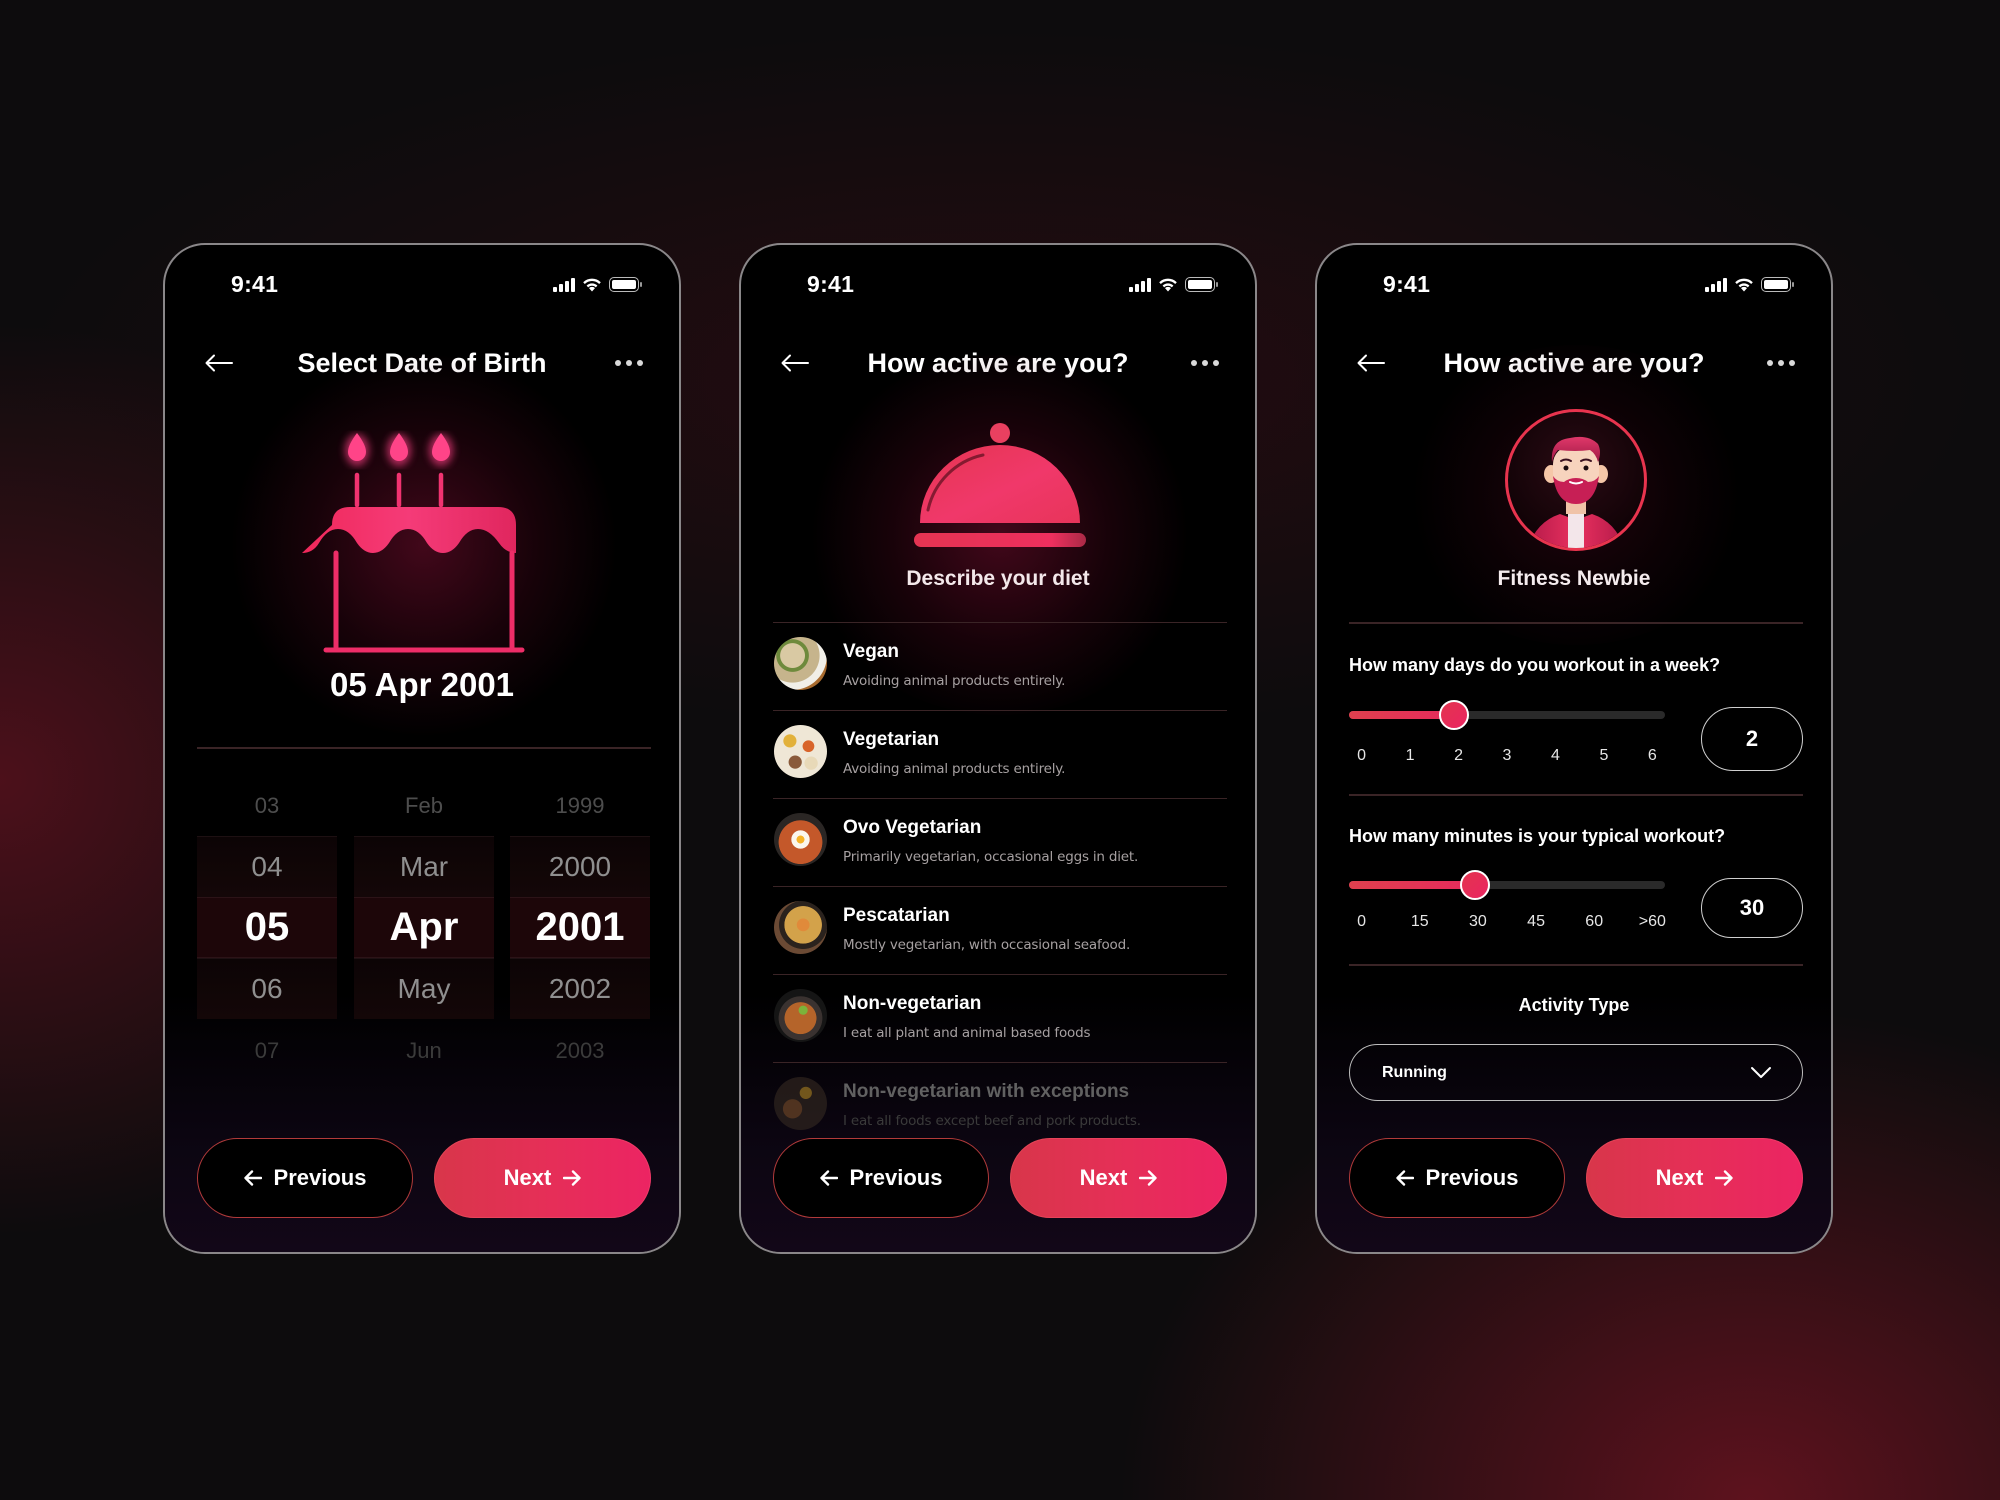 The height and width of the screenshot is (1500, 2000). I want to click on minutes-value-input: 30, so click(1752, 908).